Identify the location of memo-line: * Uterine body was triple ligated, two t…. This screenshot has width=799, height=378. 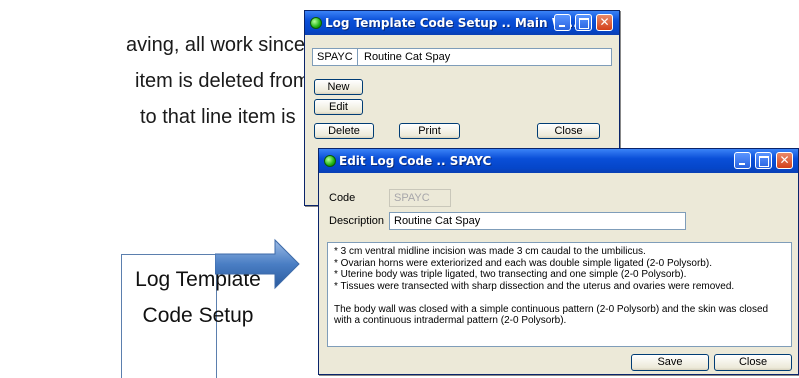
(510, 274).